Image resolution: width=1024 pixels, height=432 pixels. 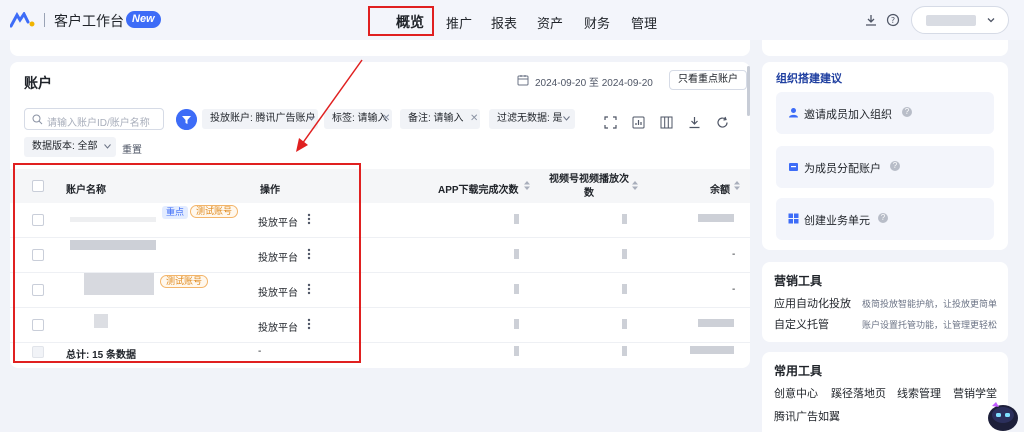 What do you see at coordinates (793, 218) in the screenshot?
I see `grid-icon` at bounding box center [793, 218].